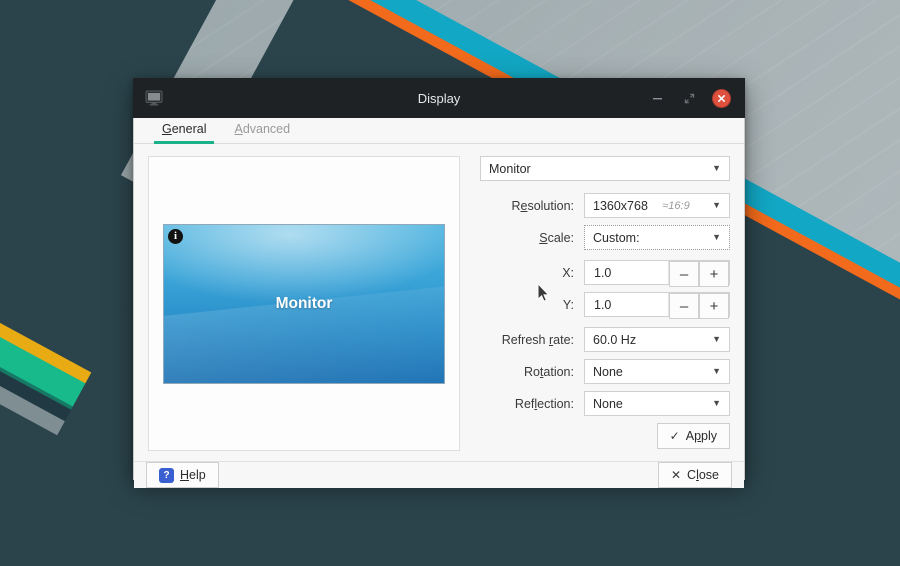 The width and height of the screenshot is (900, 566). I want to click on rotation-select: None ▼, so click(657, 371).